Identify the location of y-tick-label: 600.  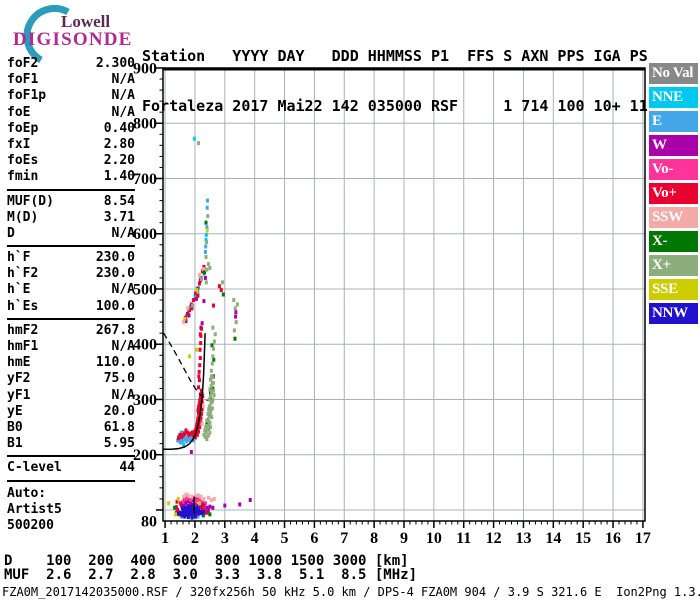
(145, 234).